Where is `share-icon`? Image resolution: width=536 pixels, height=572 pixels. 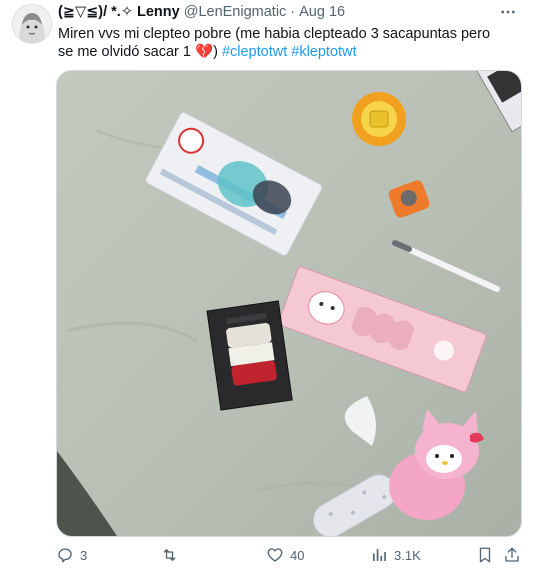
share-icon is located at coordinates (512, 554).